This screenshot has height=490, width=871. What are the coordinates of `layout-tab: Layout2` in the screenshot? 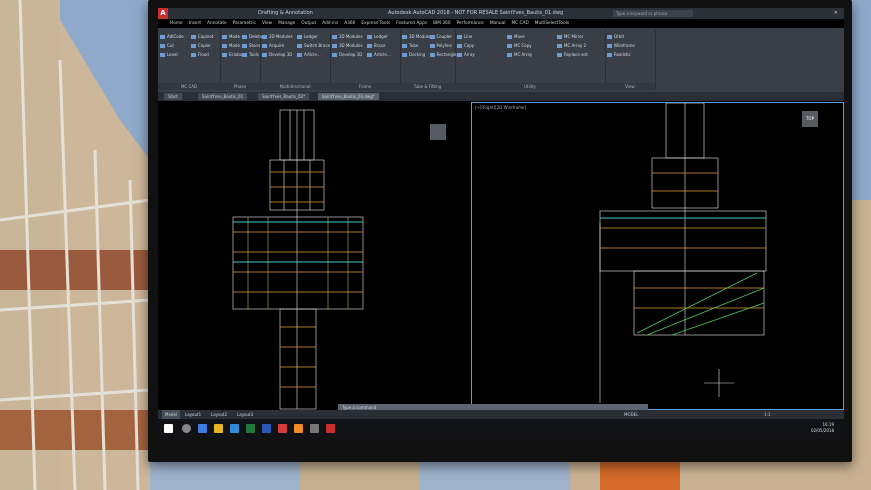 It's located at (219, 414).